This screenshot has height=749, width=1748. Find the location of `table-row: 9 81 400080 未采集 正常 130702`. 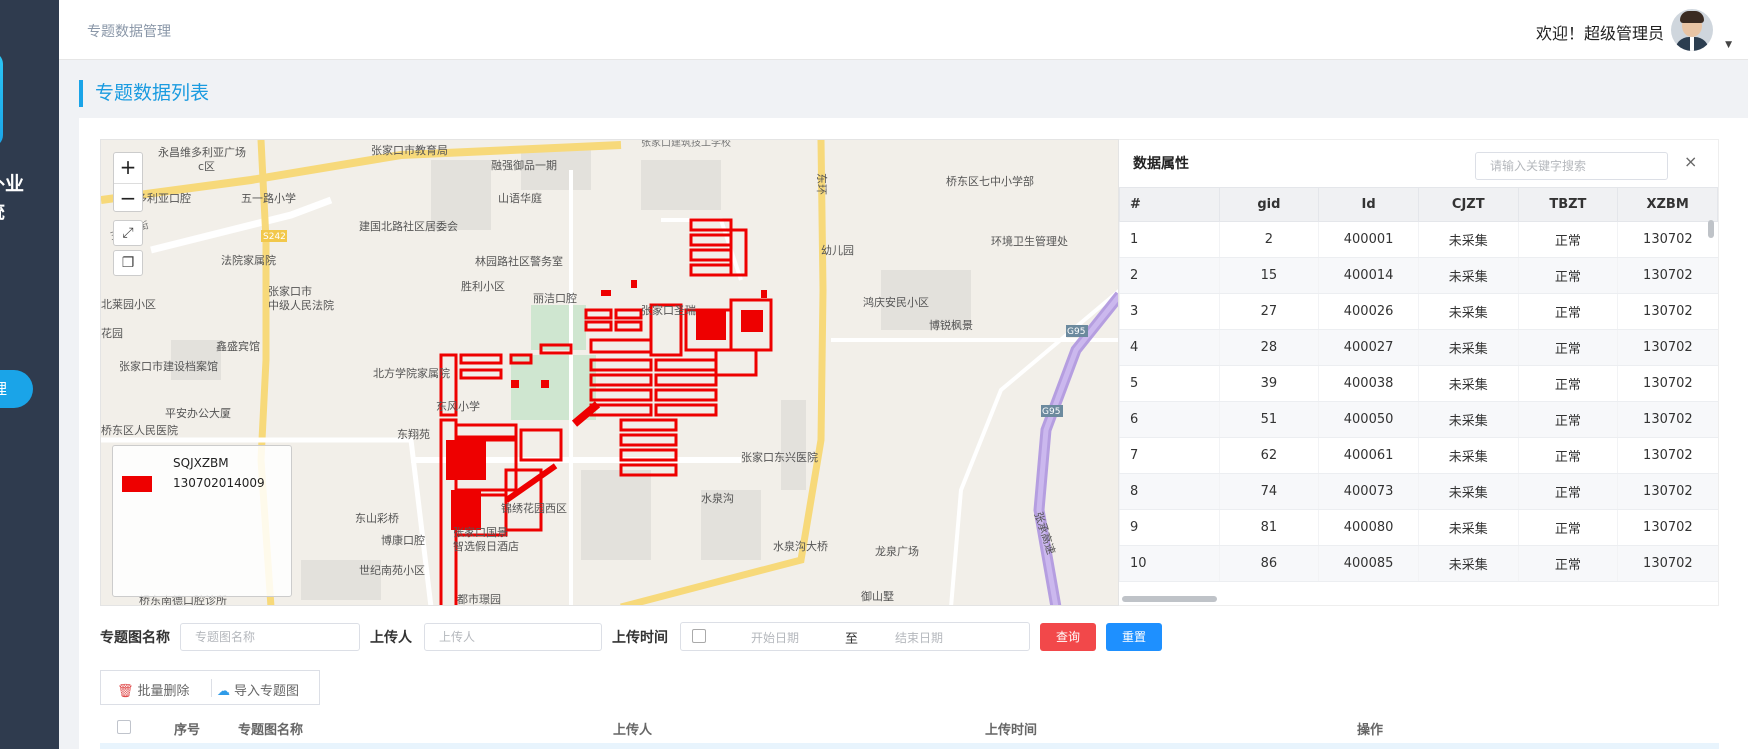

table-row: 9 81 400080 未采集 正常 130702 is located at coordinates (1418, 527).